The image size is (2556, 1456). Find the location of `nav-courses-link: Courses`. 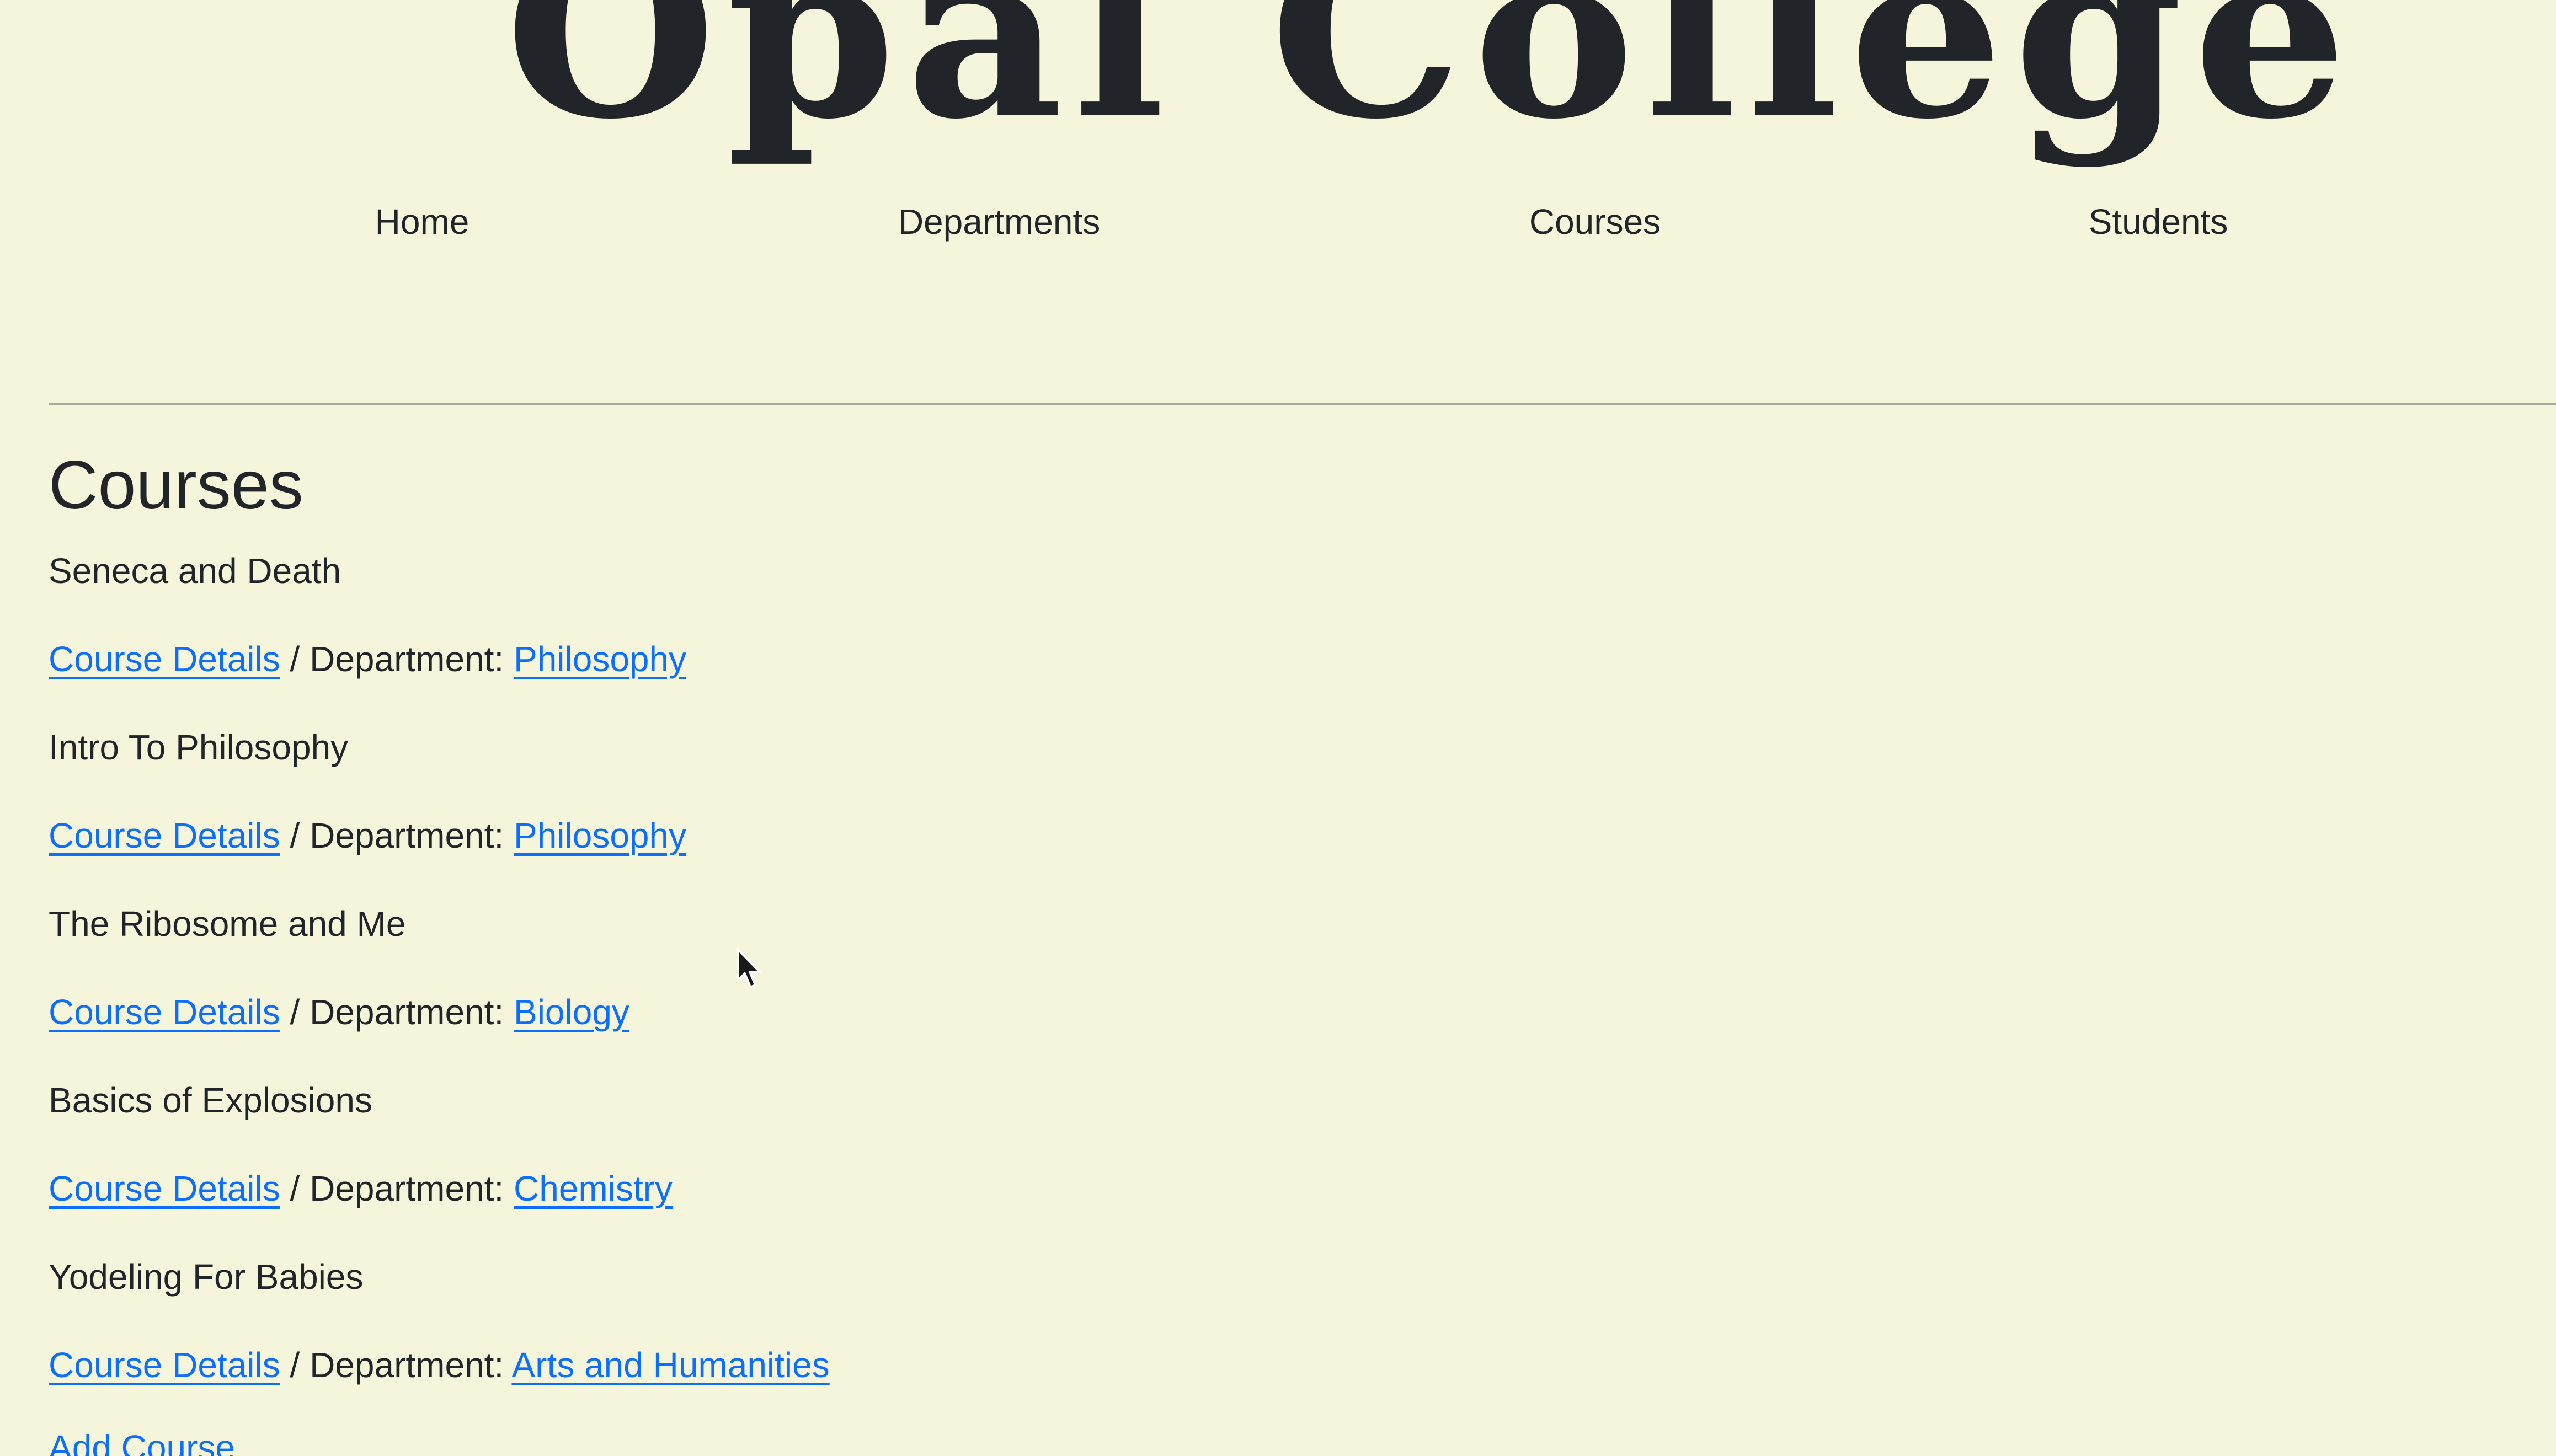

nav-courses-link: Courses is located at coordinates (1595, 222).